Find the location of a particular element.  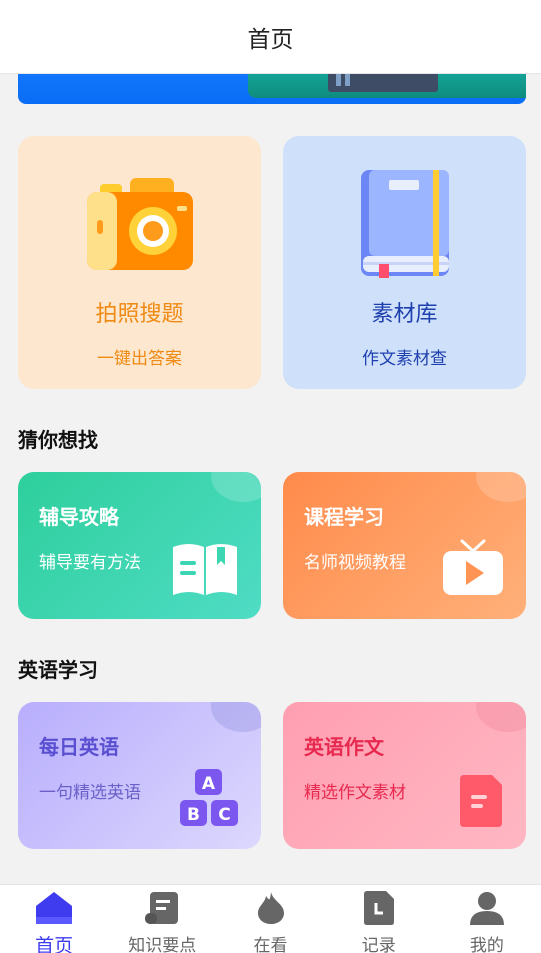

block-letter-b: B is located at coordinates (193, 815).